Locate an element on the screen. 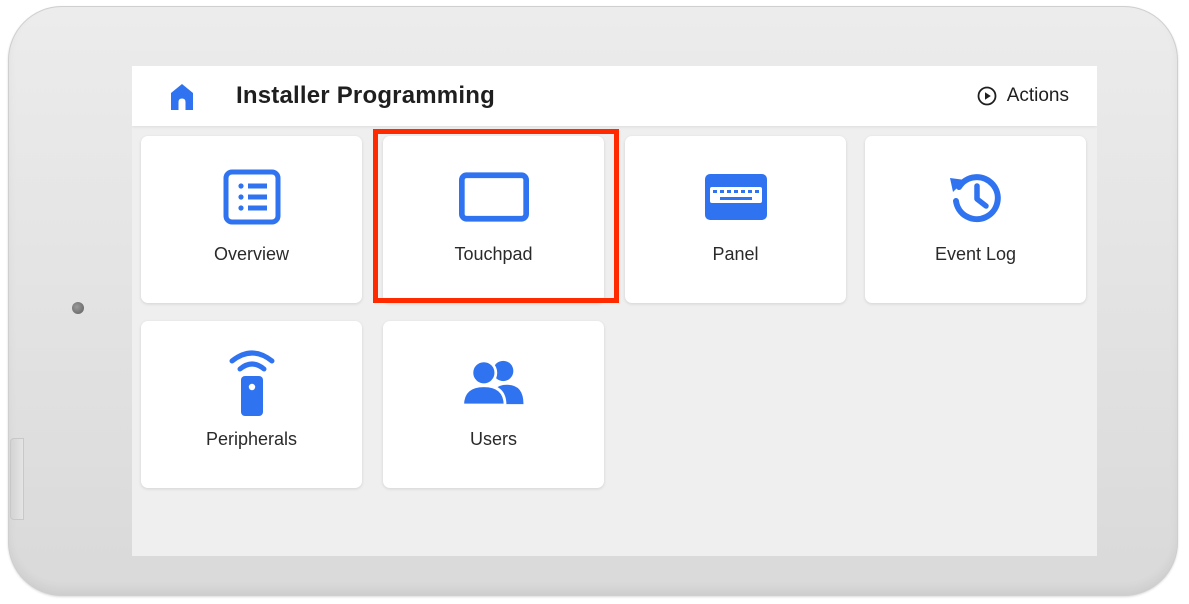 Image resolution: width=1189 pixels, height=604 pixels. home-icon is located at coordinates (182, 97).